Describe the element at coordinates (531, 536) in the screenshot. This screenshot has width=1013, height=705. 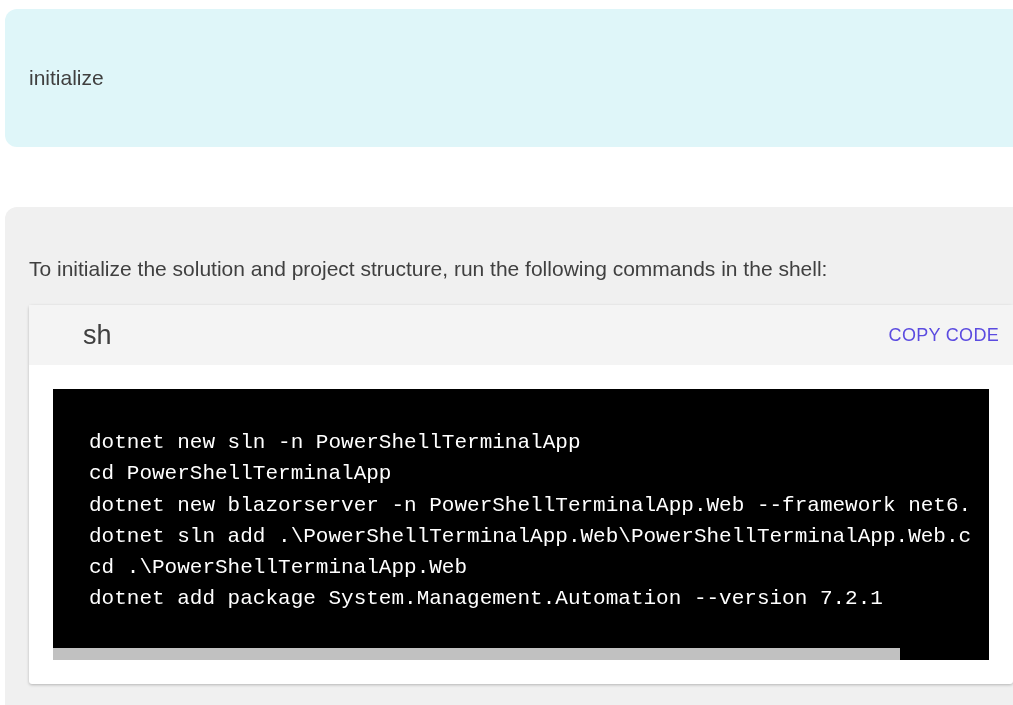
I see `code-line: dotnet sln add .\PowerShellTerminalApp.Web\PowerShellTerminalApp.Web.c` at that location.